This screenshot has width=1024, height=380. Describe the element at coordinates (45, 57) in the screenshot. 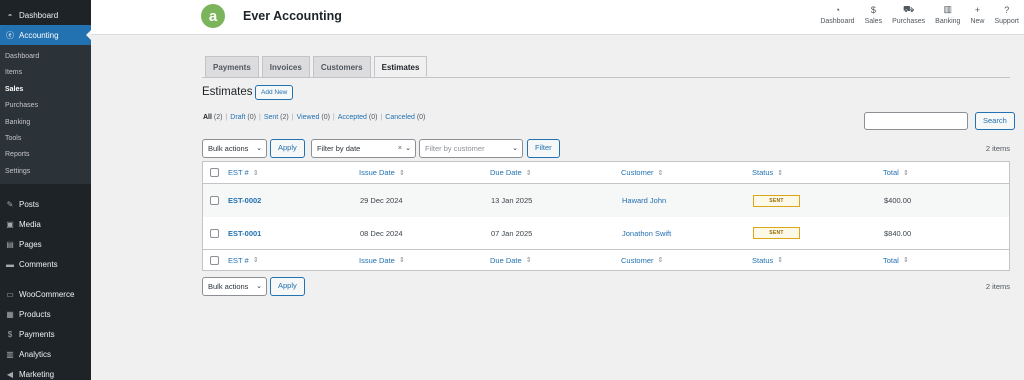

I see `submenu-item-dashboard: Dashboard` at that location.